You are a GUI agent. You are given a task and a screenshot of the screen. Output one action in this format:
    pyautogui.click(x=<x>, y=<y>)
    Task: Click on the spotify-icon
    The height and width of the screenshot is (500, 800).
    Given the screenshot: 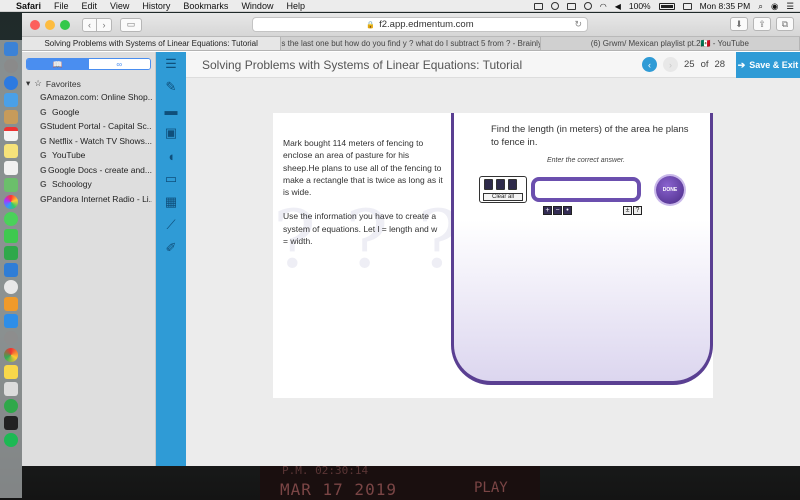 What is the action you would take?
    pyautogui.click(x=11, y=440)
    